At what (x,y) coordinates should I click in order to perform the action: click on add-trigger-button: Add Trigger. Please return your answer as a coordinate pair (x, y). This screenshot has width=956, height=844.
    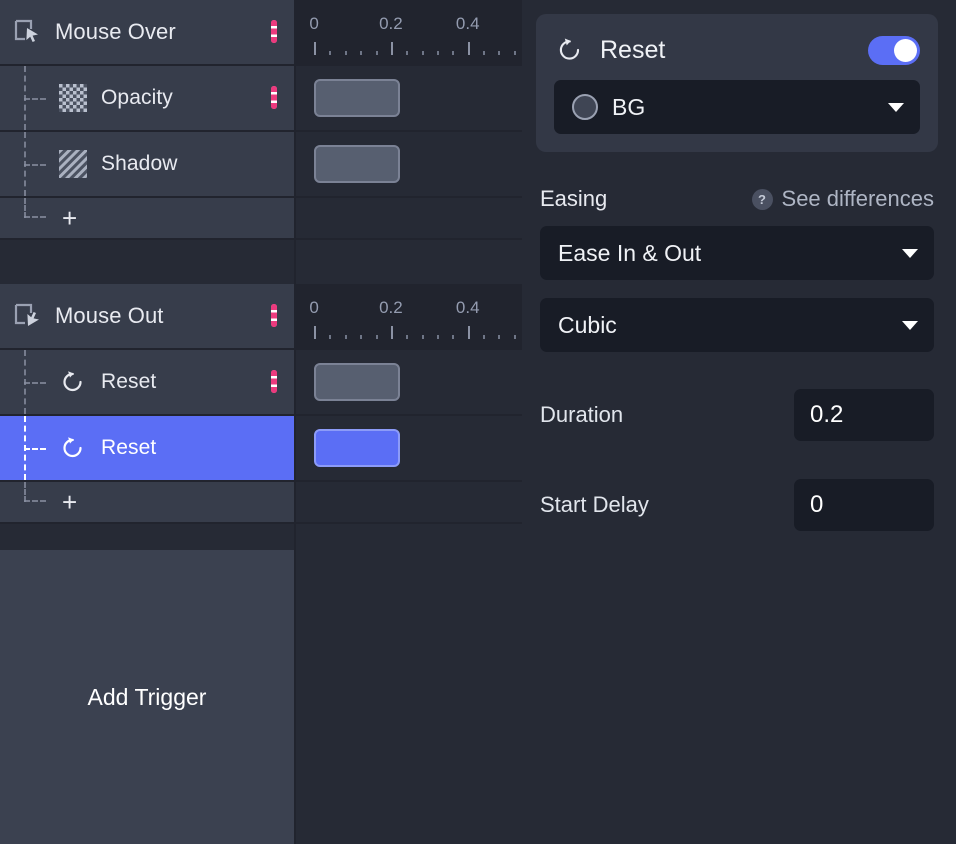
    Looking at the image, I should click on (147, 697).